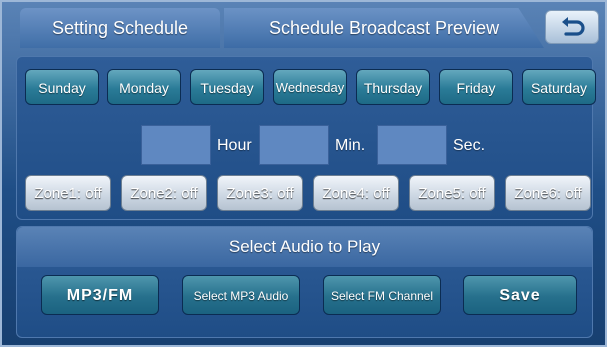 The width and height of the screenshot is (607, 347). I want to click on zone-button-5: Zone5: off, so click(452, 193).